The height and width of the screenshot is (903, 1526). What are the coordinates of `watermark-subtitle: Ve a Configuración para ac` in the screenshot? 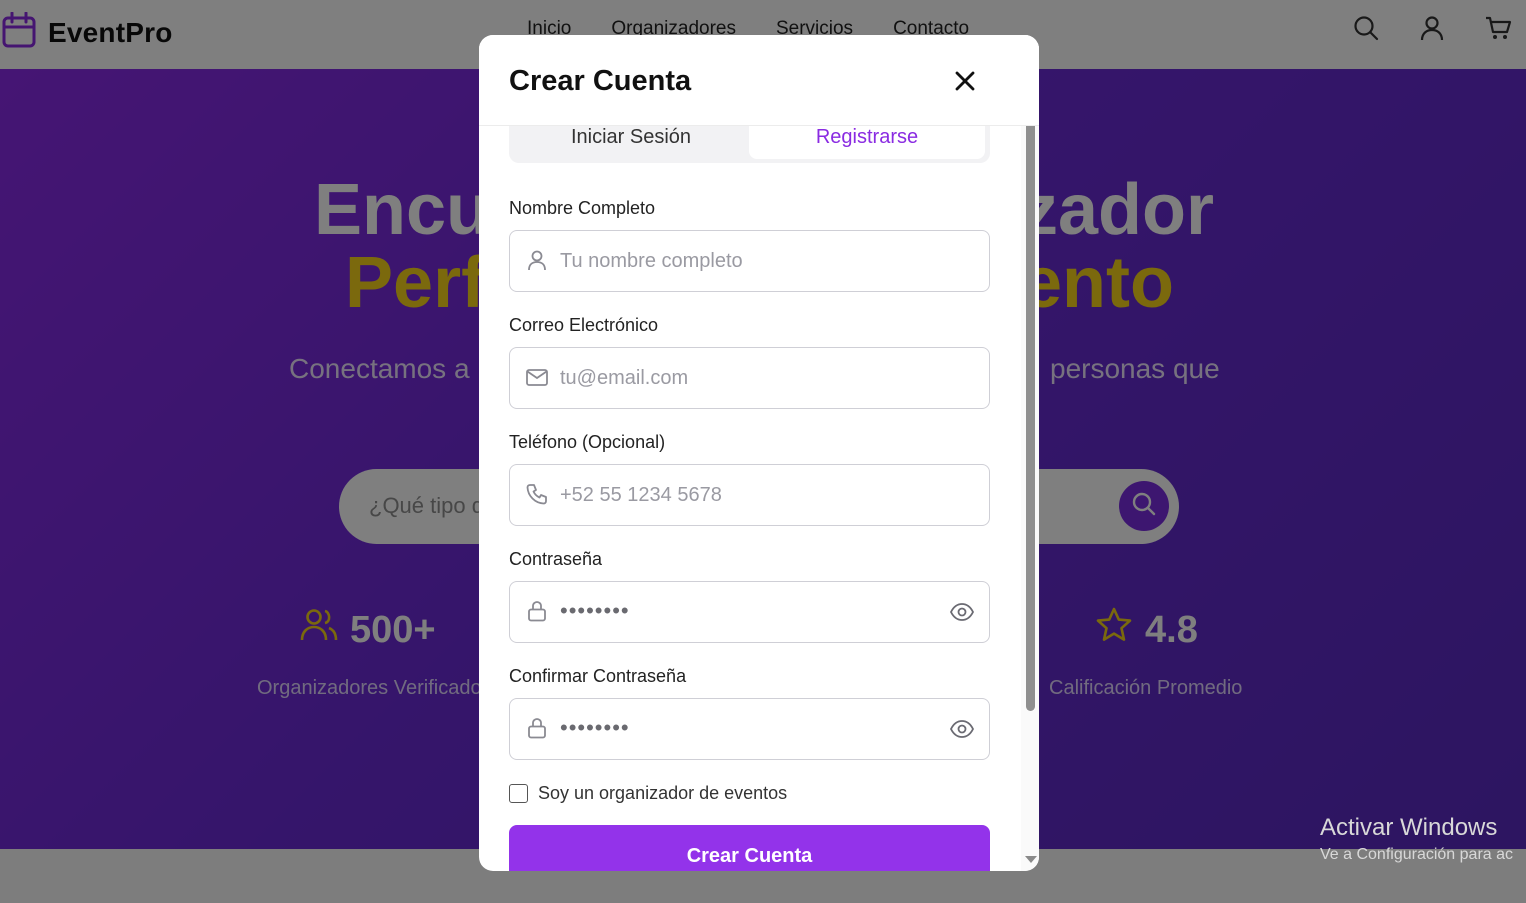 It's located at (1417, 854).